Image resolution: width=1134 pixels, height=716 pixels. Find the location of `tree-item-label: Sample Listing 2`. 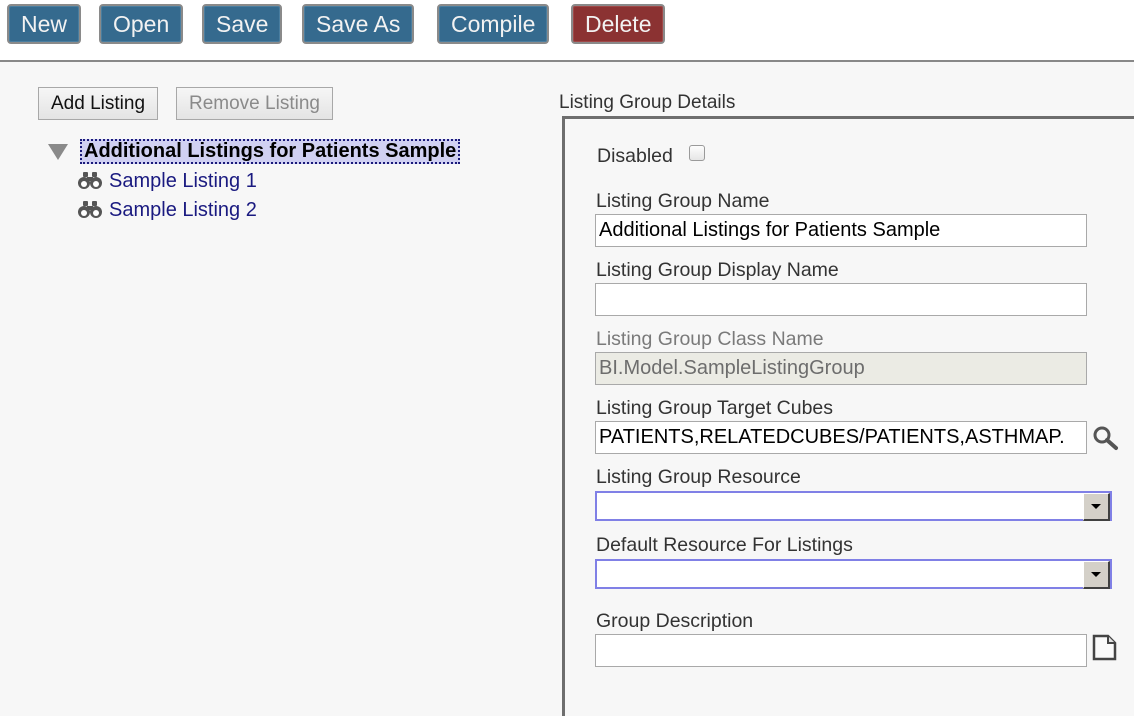

tree-item-label: Sample Listing 2 is located at coordinates (183, 209).